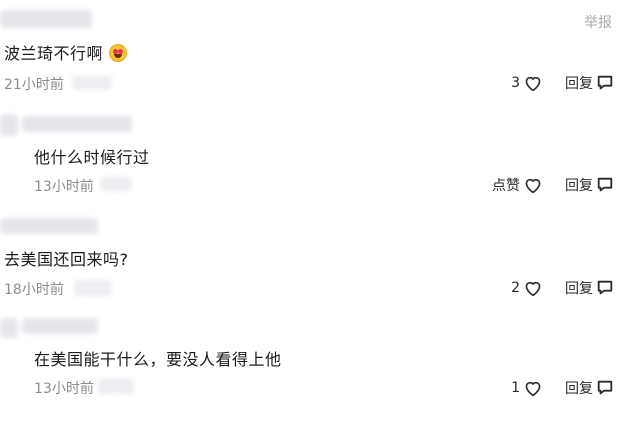 This screenshot has height=426, width=640. Describe the element at coordinates (598, 22) in the screenshot. I see `report-button: 举报` at that location.